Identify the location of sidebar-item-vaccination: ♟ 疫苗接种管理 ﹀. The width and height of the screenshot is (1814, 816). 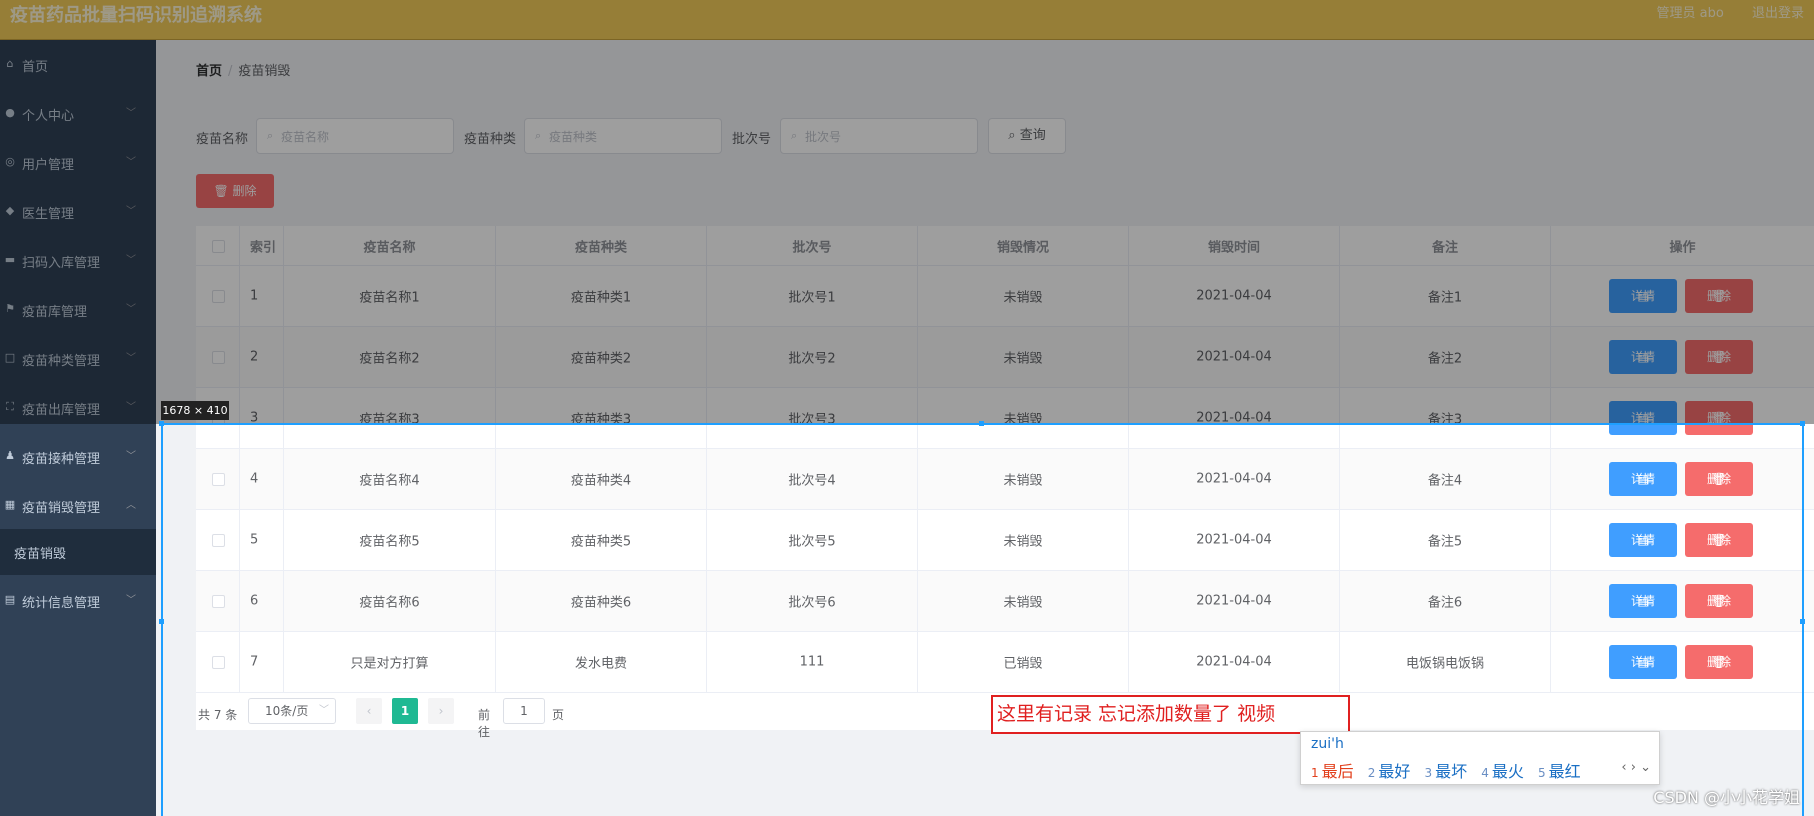
(78, 456).